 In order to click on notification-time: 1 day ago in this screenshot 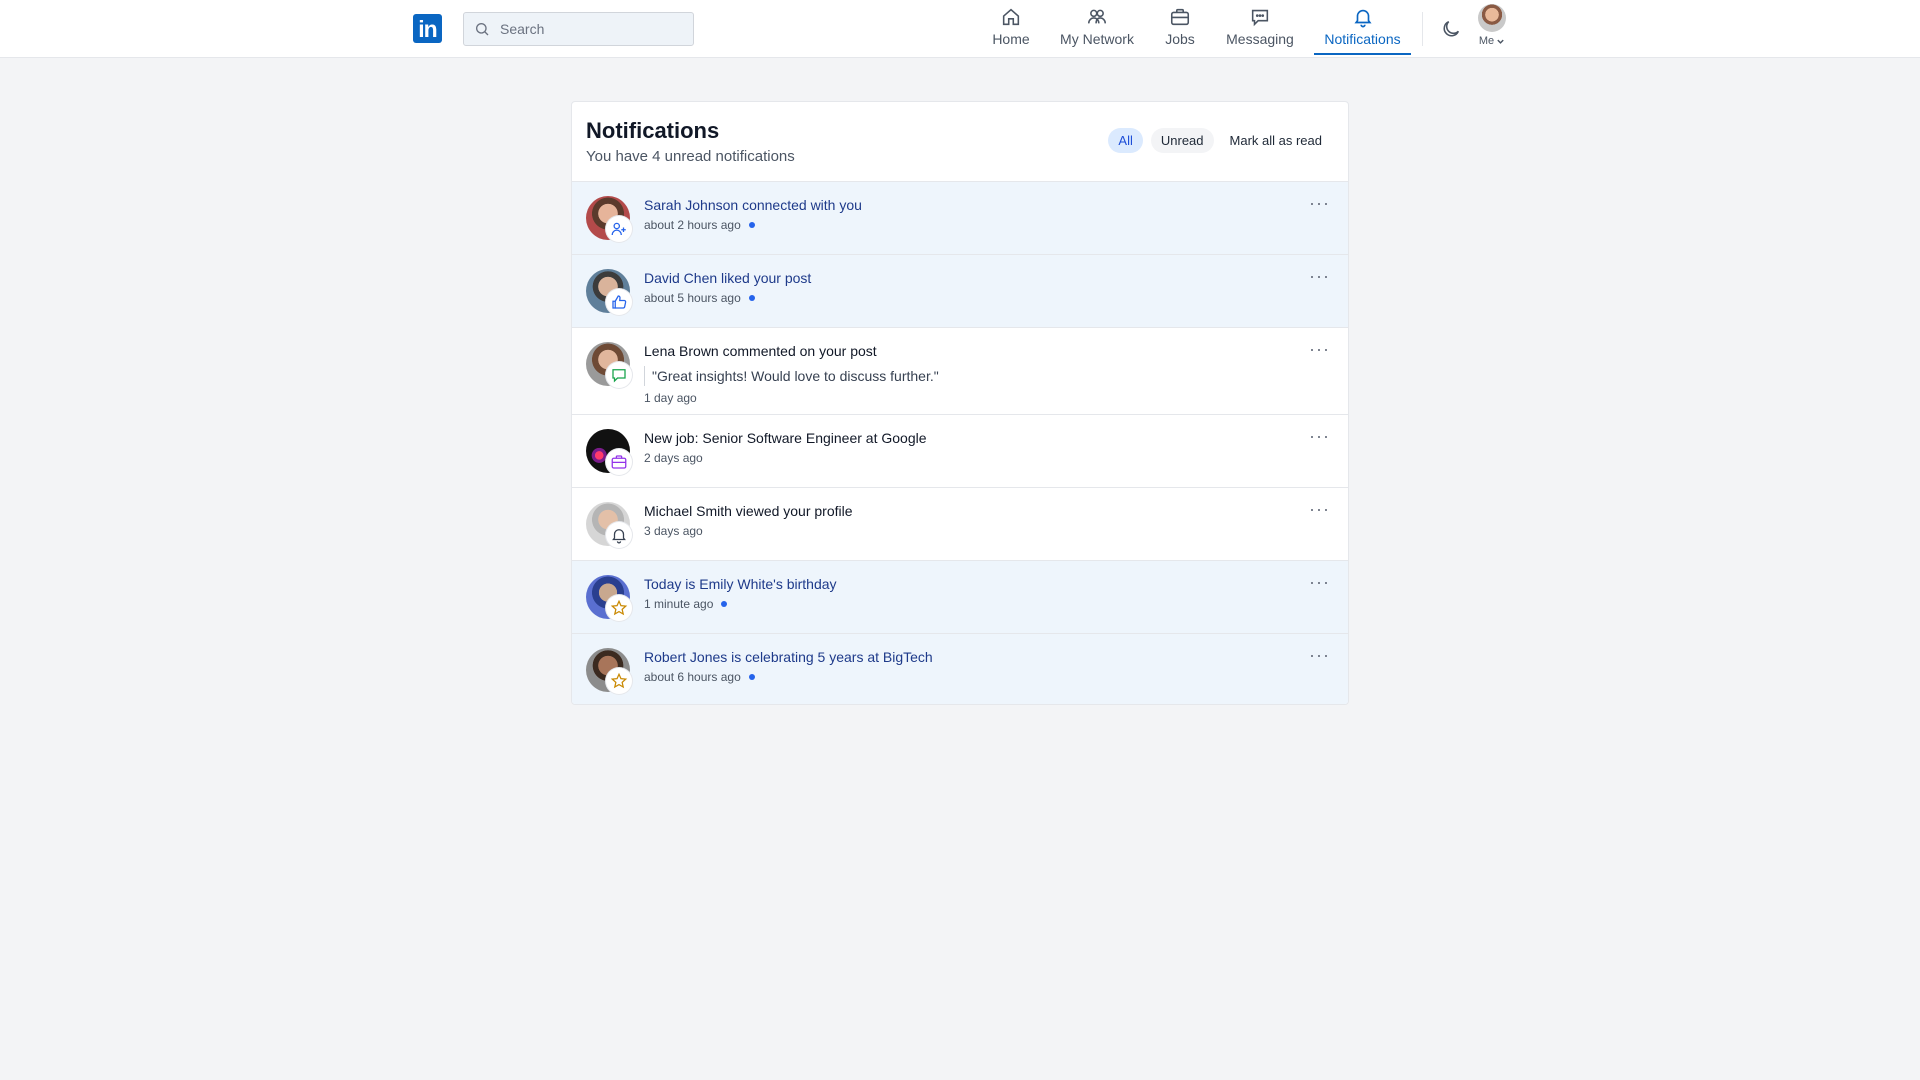, I will do `click(670, 398)`.